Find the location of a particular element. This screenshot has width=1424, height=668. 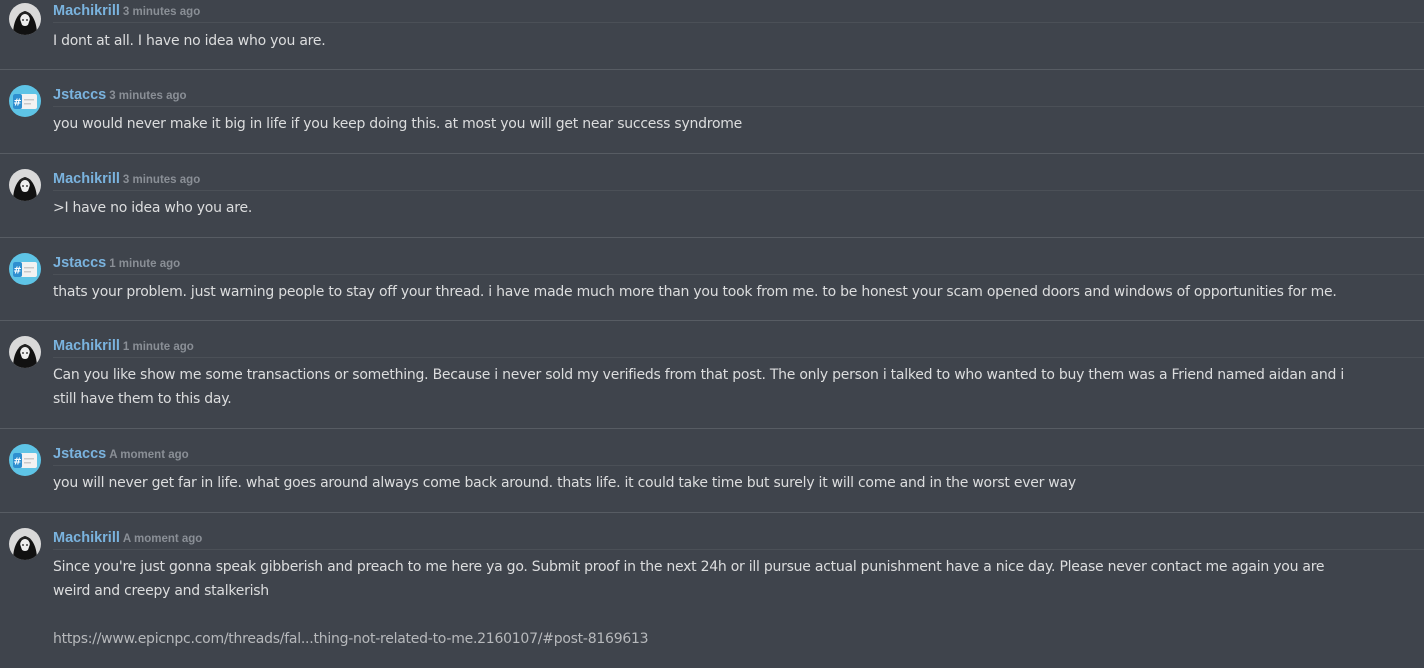

message-header: Machikrill A moment ago is located at coordinates (738, 538).